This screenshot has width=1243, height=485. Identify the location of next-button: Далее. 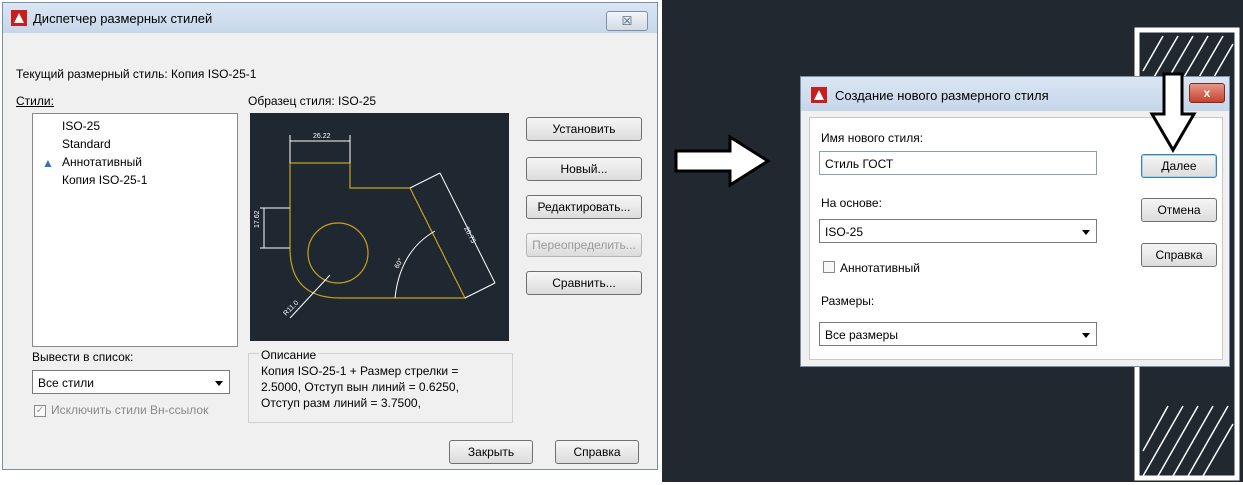
(1179, 166).